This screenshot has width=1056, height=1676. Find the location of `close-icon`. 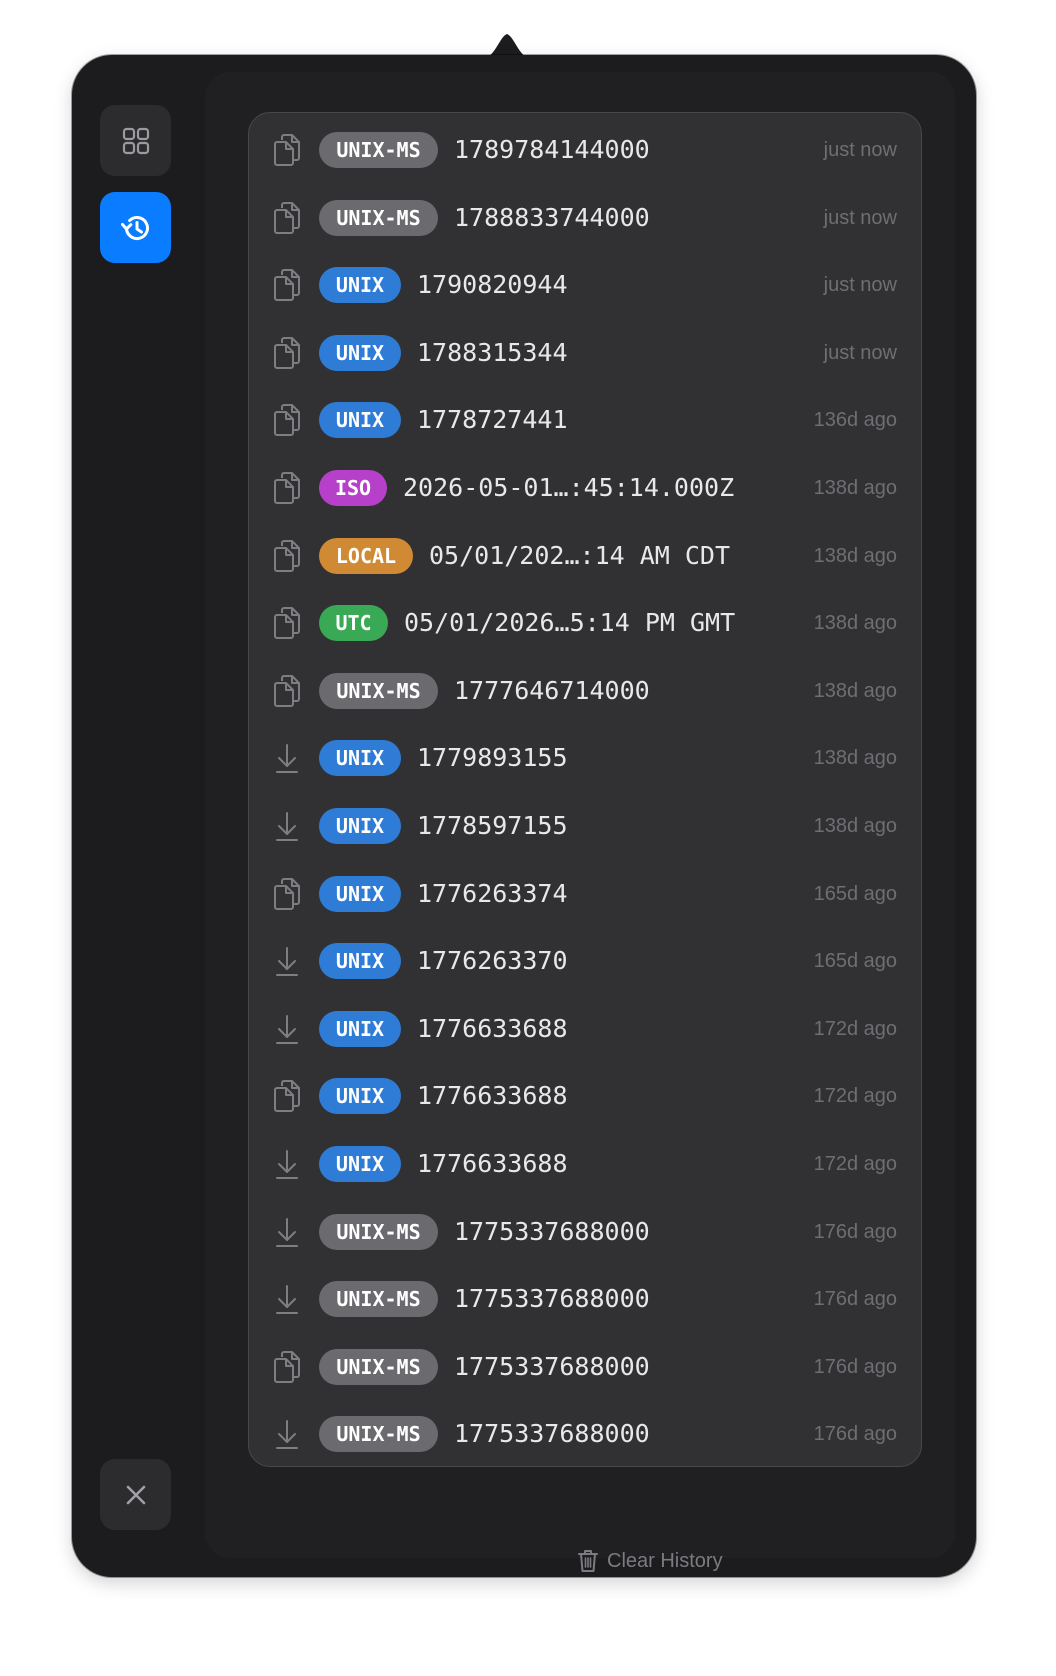

close-icon is located at coordinates (135, 1494).